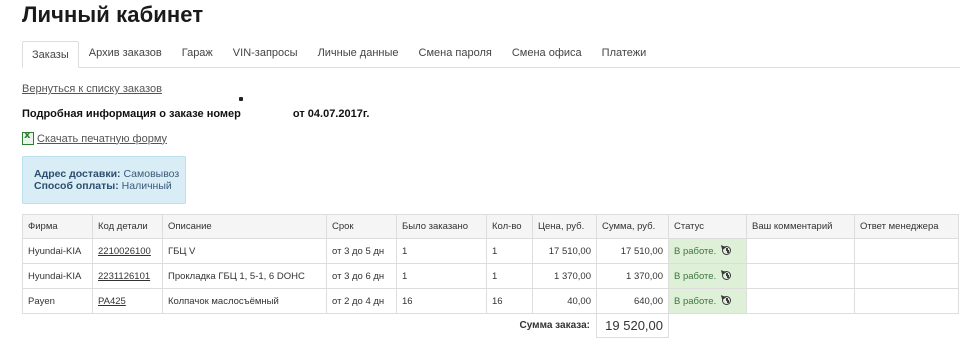  I want to click on price-cell: 40,00, so click(564, 301).